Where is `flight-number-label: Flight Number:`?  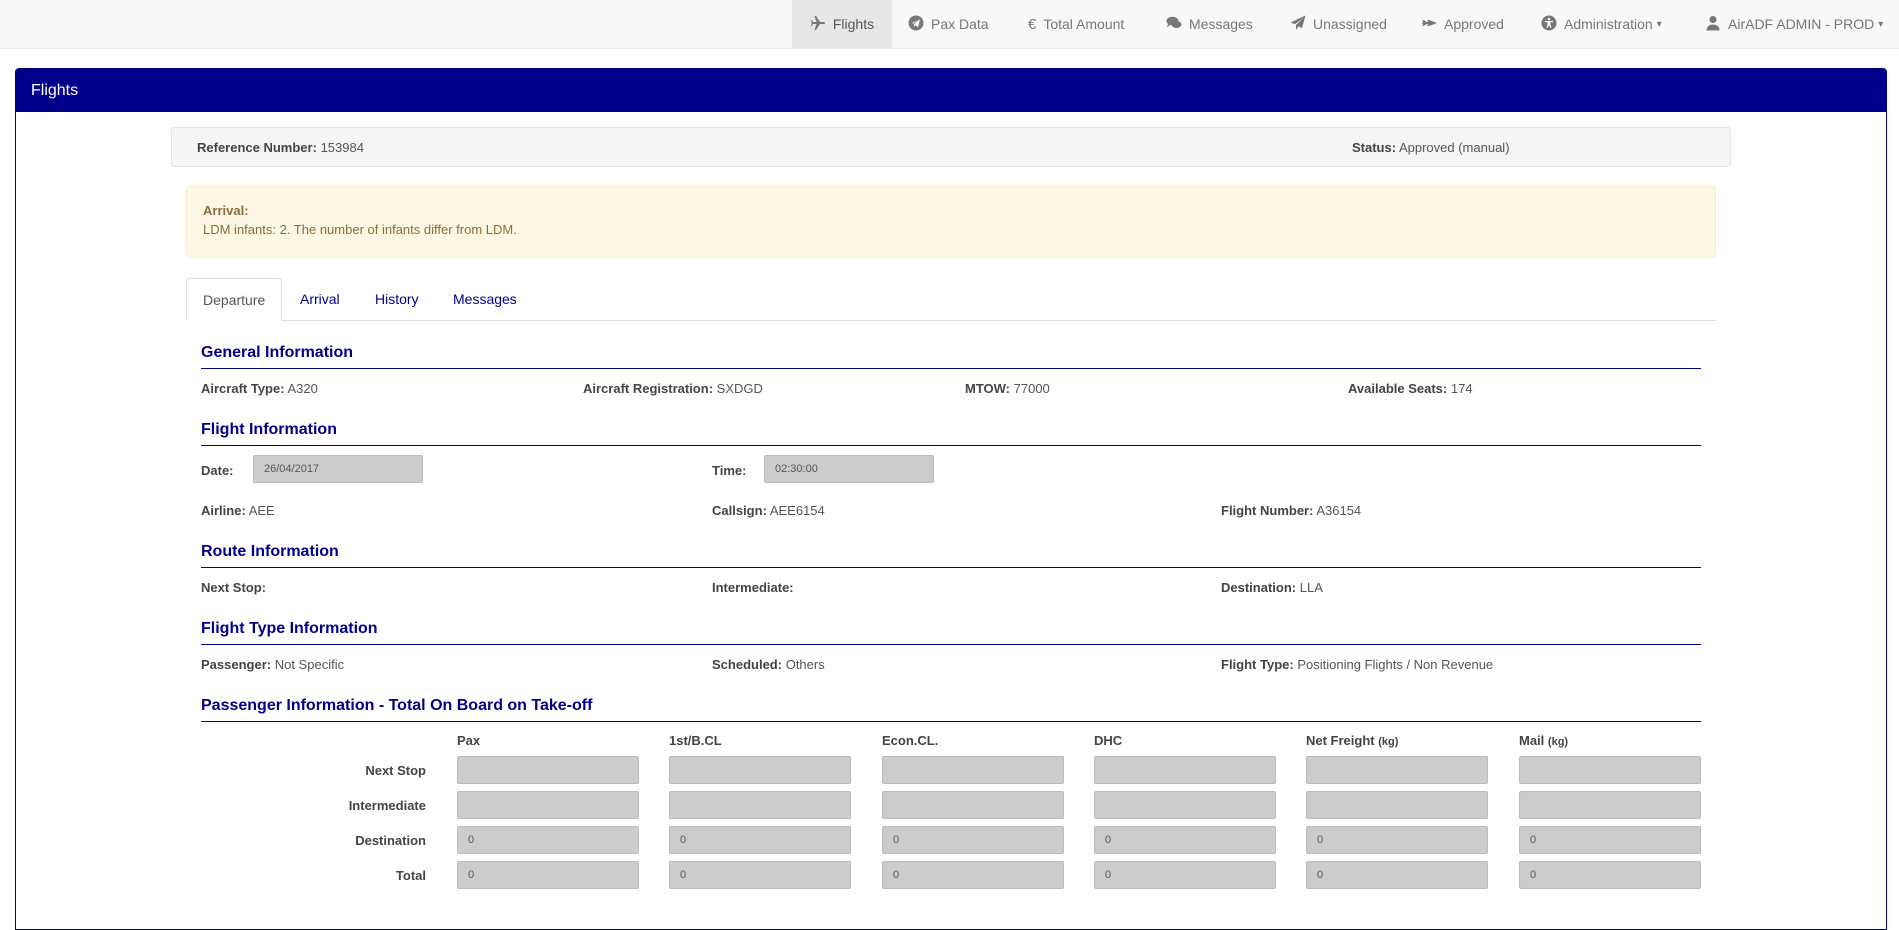 flight-number-label: Flight Number: is located at coordinates (1267, 510).